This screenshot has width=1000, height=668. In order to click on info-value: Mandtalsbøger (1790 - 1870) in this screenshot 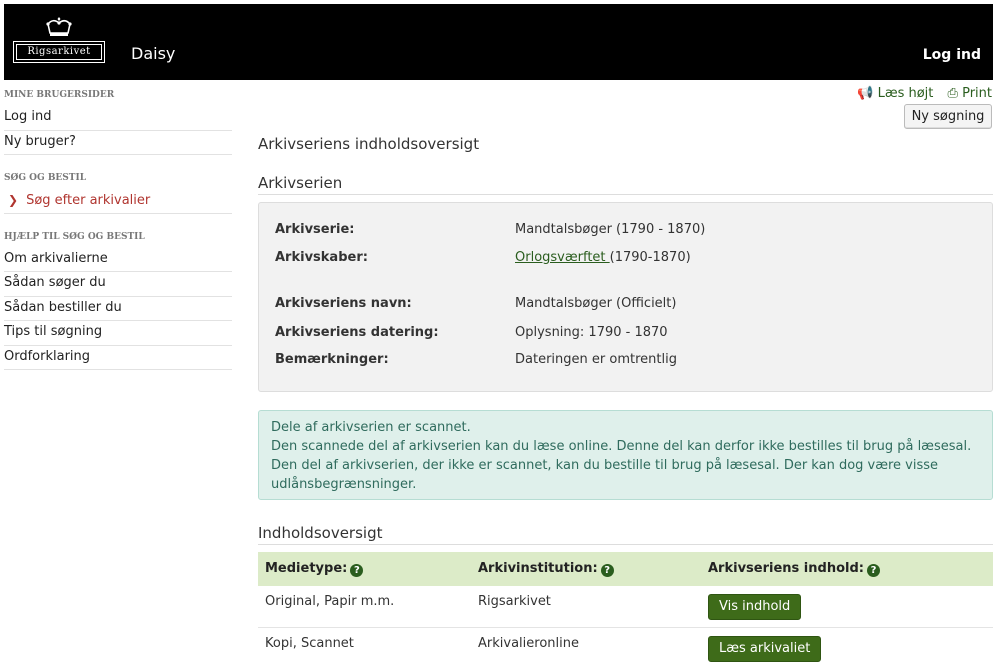, I will do `click(610, 229)`.